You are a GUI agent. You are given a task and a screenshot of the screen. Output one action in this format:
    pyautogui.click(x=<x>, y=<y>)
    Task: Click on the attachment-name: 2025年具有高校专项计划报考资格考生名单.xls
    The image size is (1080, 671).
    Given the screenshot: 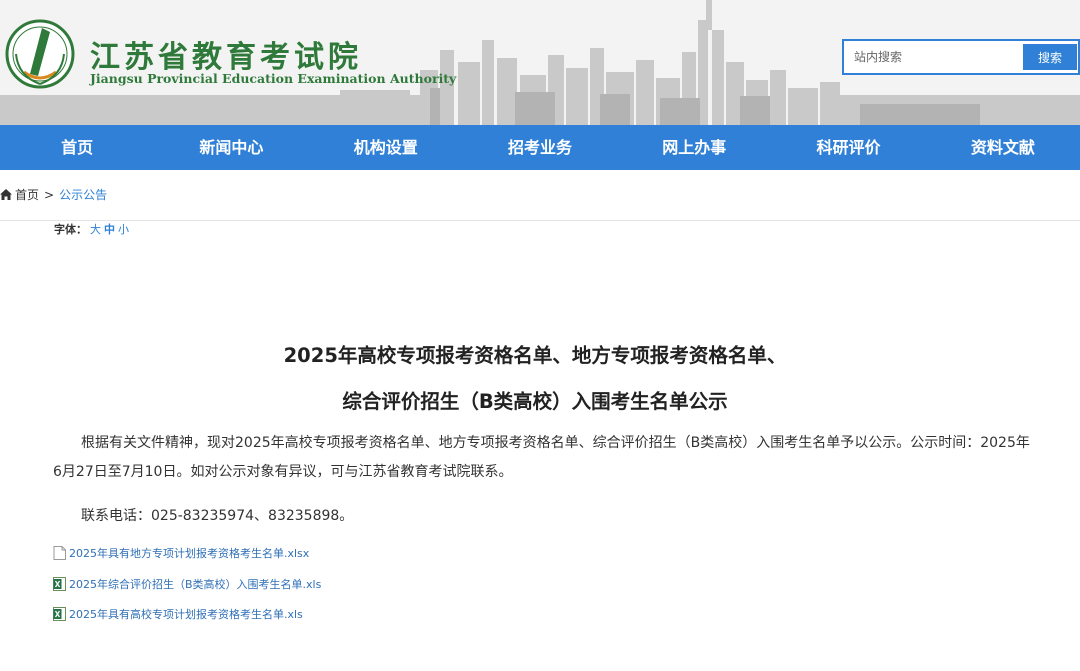 What is the action you would take?
    pyautogui.click(x=186, y=614)
    